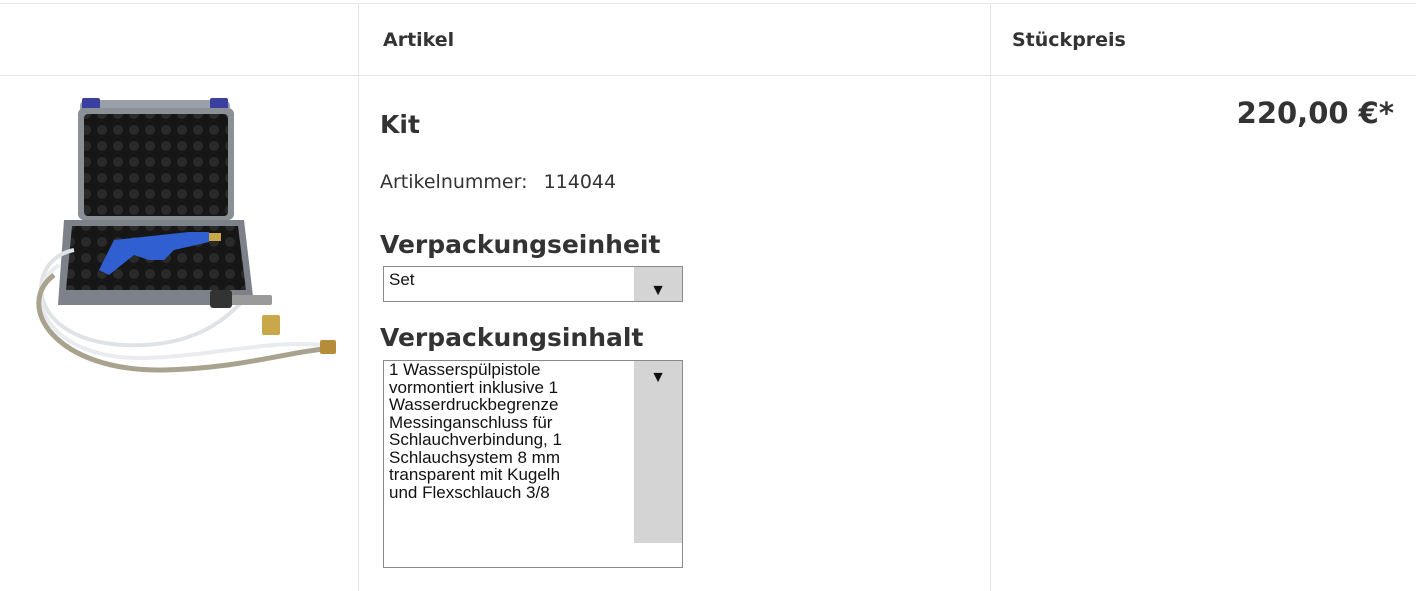 The image size is (1416, 591). Describe the element at coordinates (1069, 40) in the screenshot. I see `column-header-unit-price: Stückpreis` at that location.